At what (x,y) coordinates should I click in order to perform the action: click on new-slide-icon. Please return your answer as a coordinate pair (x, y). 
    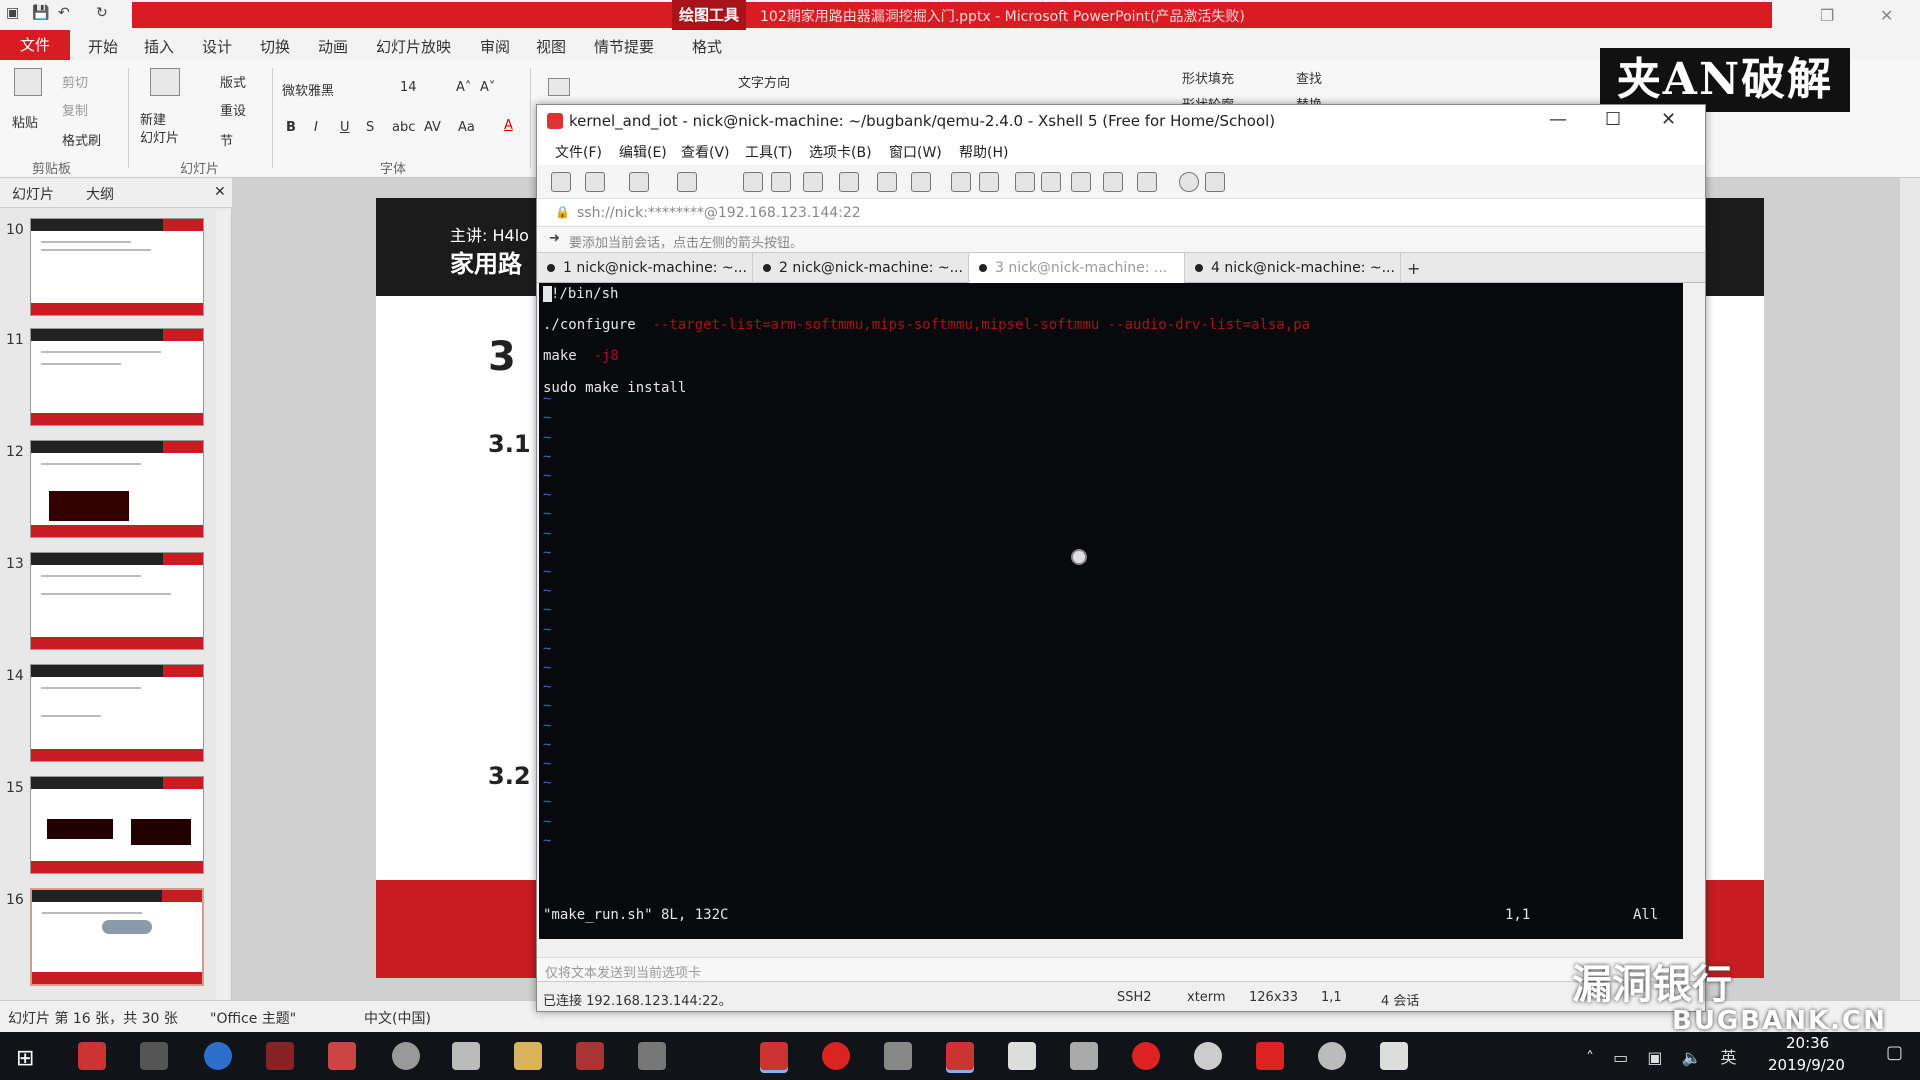
    Looking at the image, I should click on (165, 82).